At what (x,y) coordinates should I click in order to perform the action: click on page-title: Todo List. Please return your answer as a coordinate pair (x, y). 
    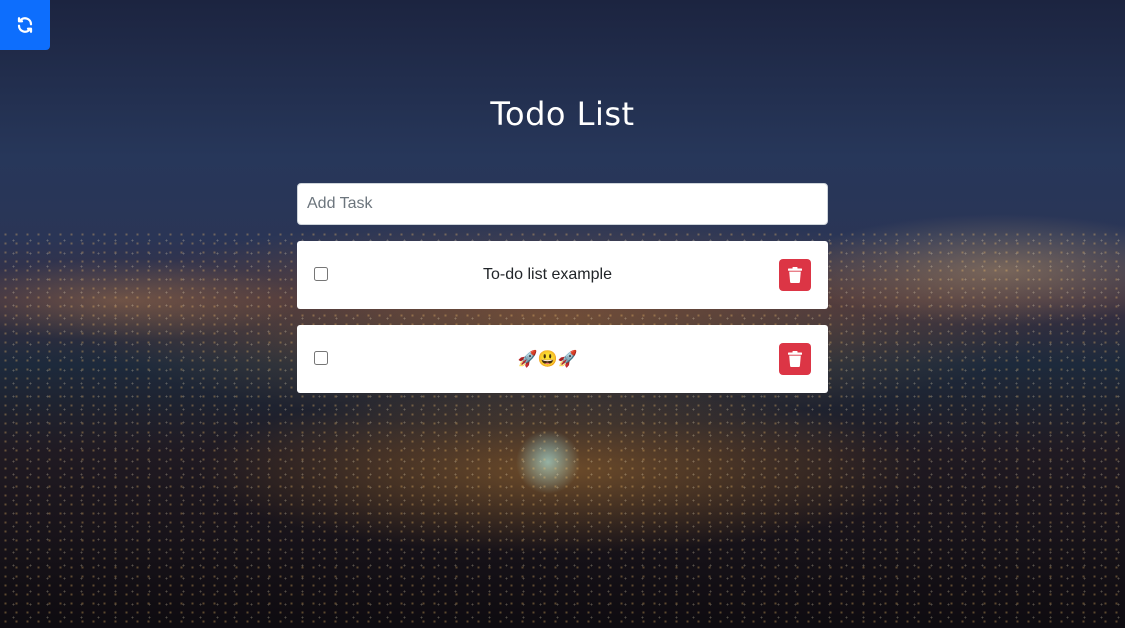
    Looking at the image, I should click on (562, 114).